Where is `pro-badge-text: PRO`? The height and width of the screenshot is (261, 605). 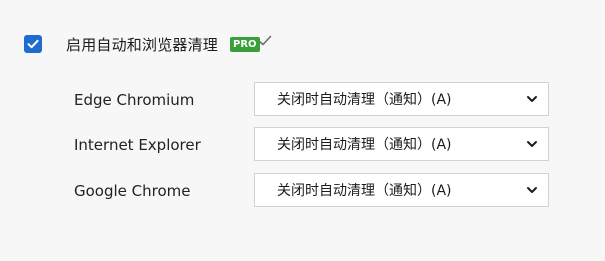 pro-badge-text: PRO is located at coordinates (245, 44).